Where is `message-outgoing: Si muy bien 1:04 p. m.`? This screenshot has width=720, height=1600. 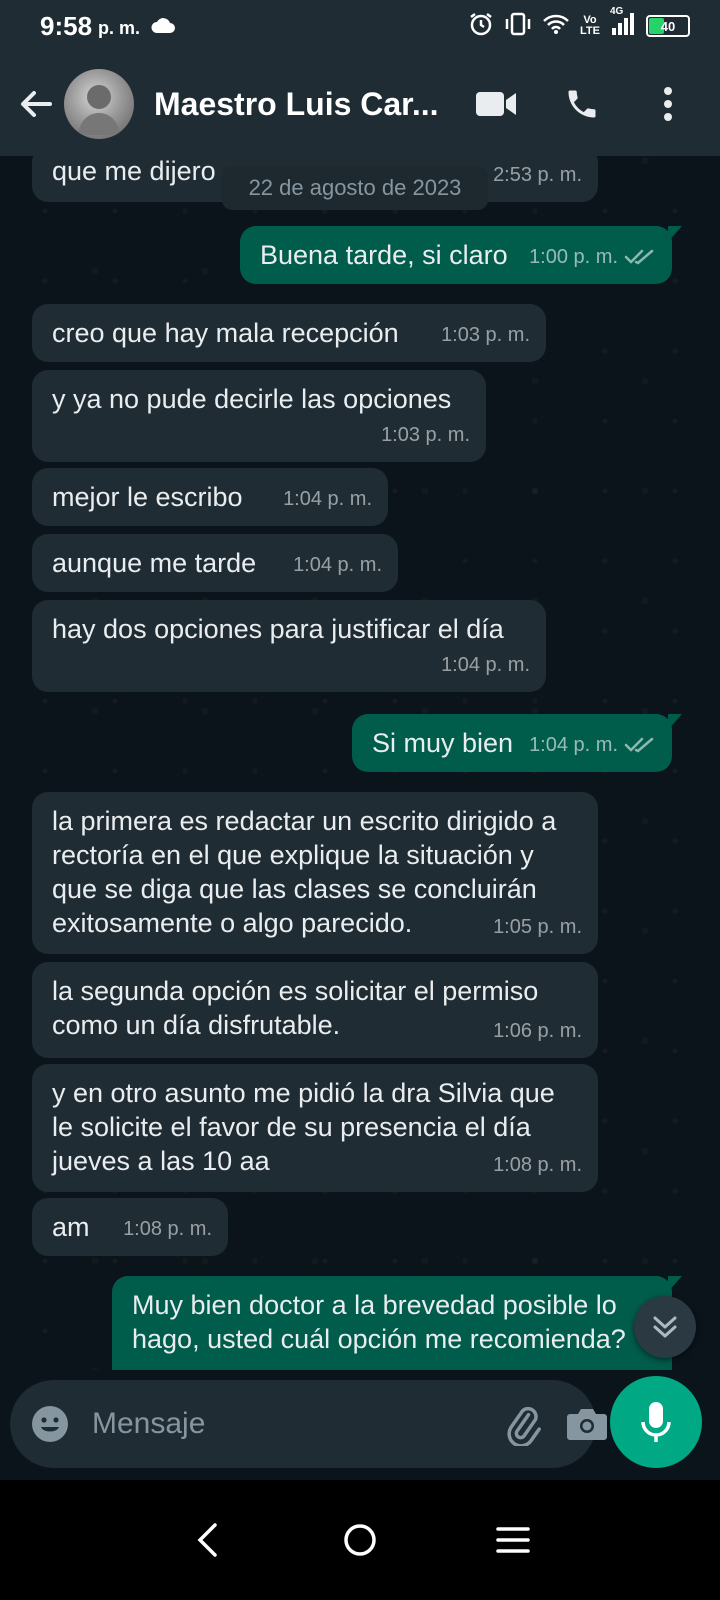
message-outgoing: Si muy bien 1:04 p. m. is located at coordinates (517, 743).